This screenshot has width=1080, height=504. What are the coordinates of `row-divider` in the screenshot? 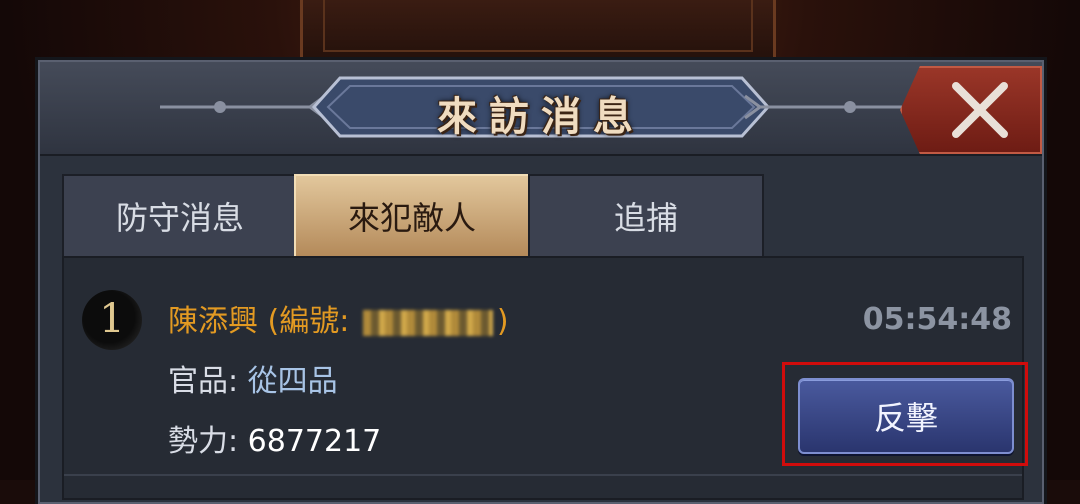 It's located at (543, 475).